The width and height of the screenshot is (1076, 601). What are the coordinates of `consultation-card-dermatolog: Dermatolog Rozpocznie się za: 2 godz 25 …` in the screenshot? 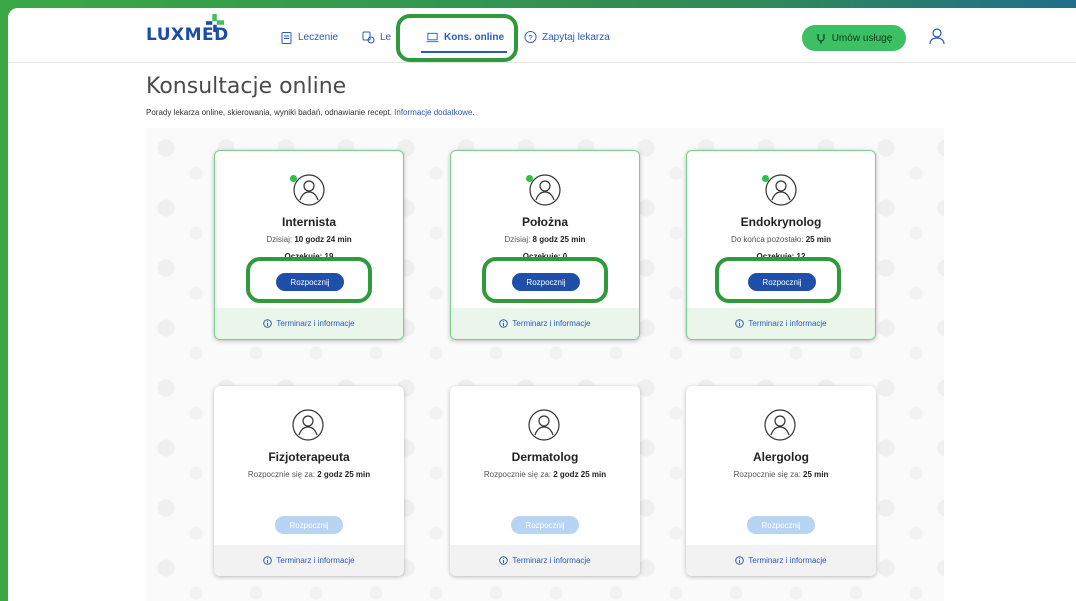 It's located at (545, 481).